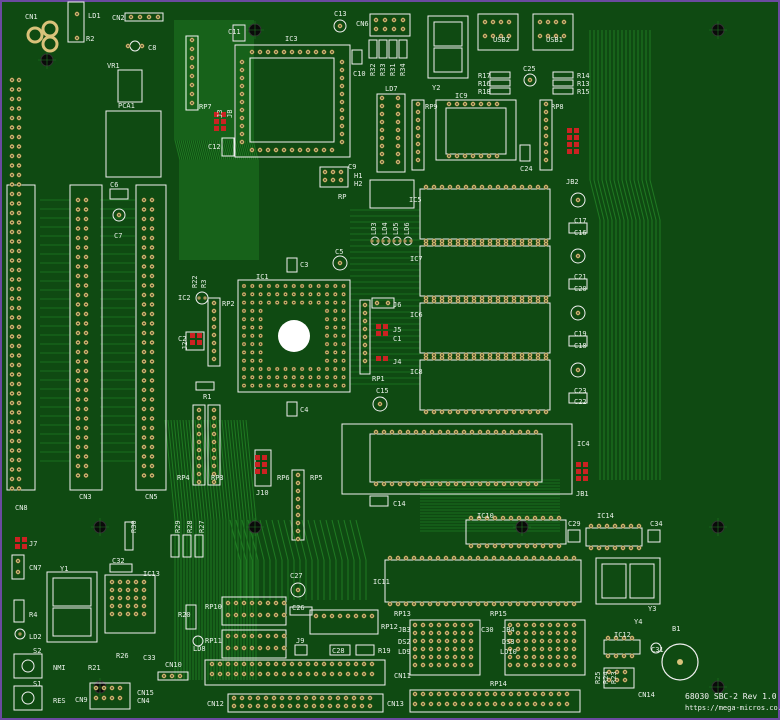 Image resolution: width=780 pixels, height=720 pixels. Describe the element at coordinates (183, 478) in the screenshot. I see `label-rp4: RP4` at that location.